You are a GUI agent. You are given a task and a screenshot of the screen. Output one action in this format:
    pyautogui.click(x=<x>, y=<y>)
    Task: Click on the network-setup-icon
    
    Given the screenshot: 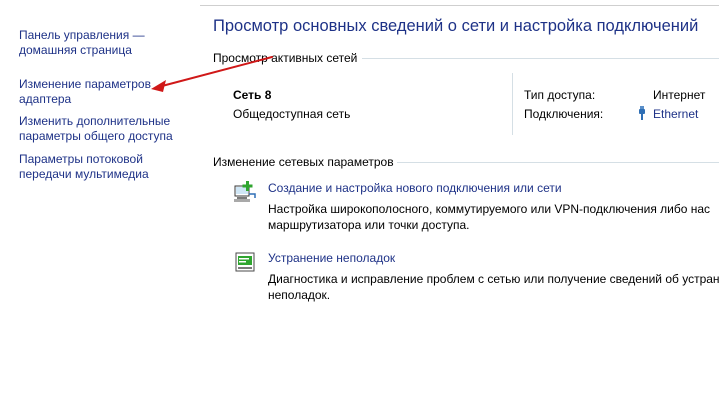 What is the action you would take?
    pyautogui.click(x=245, y=191)
    